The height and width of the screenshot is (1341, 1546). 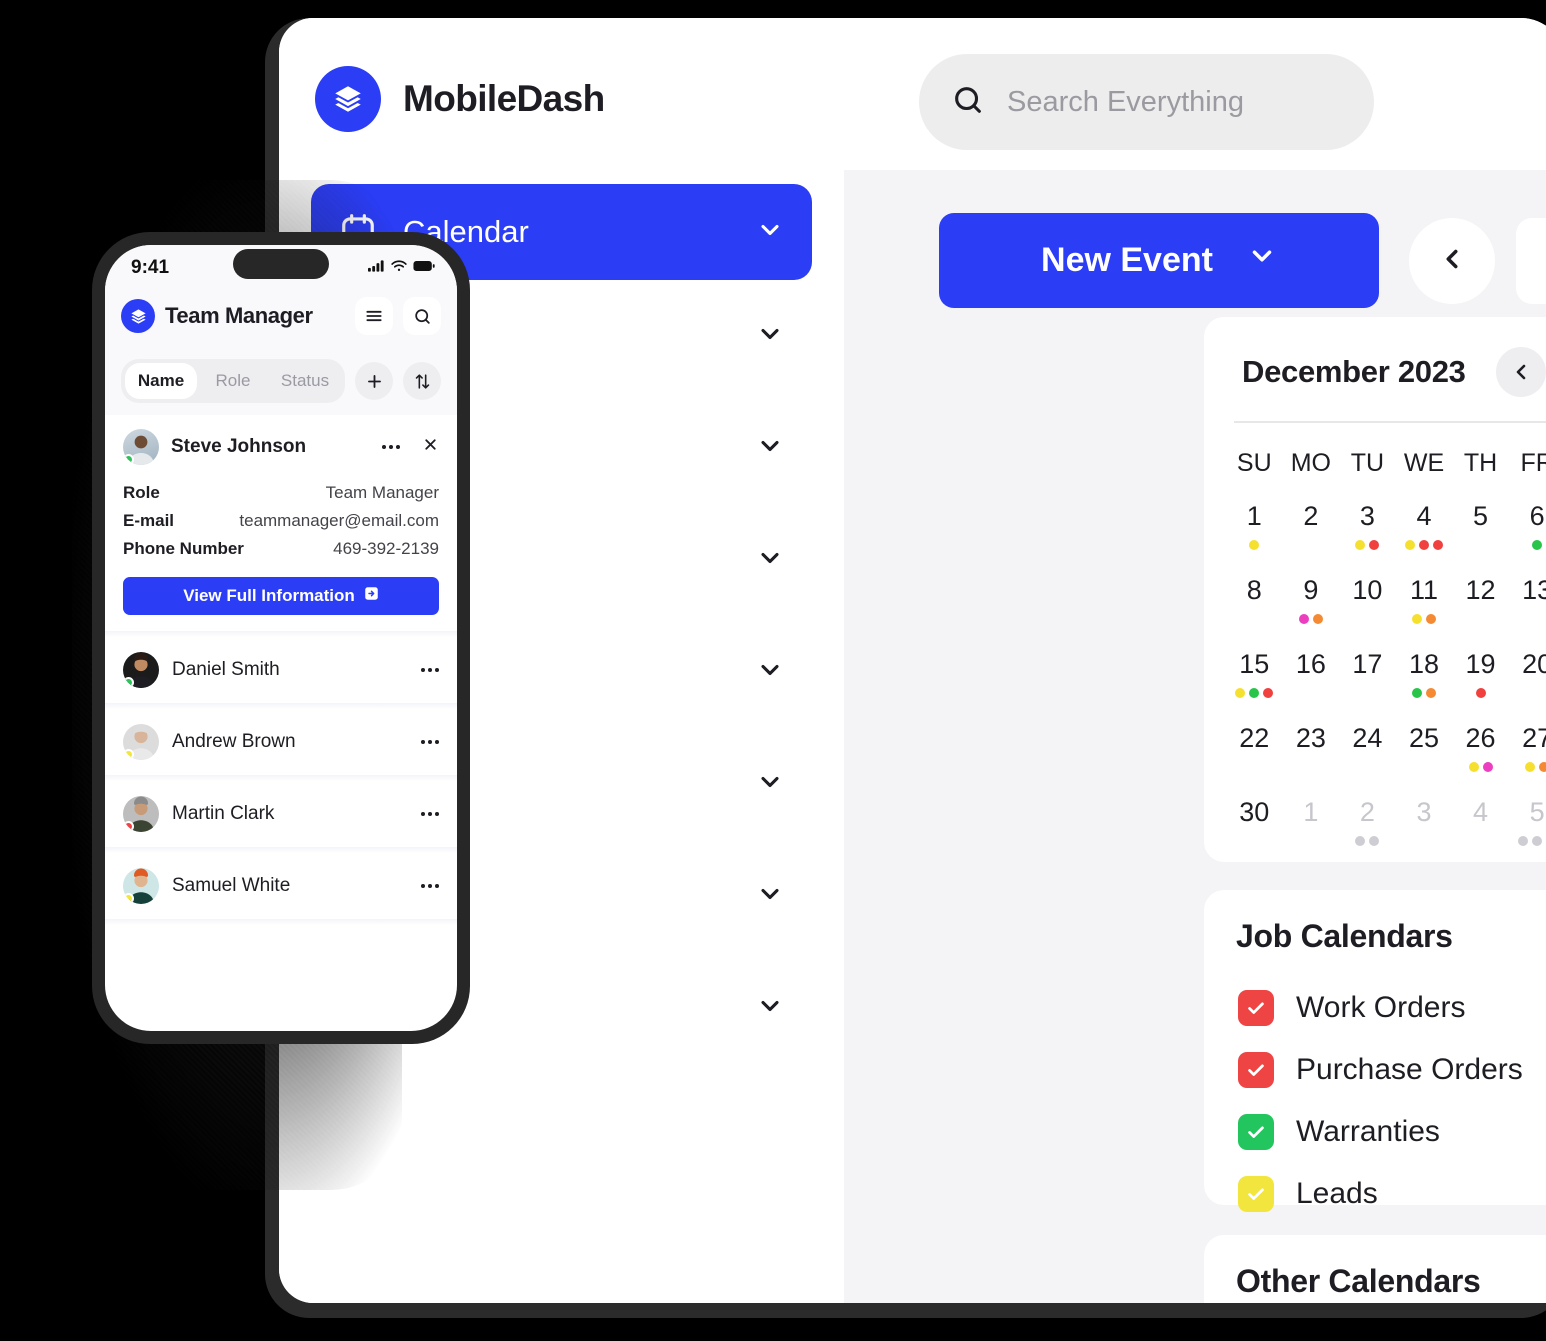 I want to click on calendar-day-6: 6, so click(x=1527, y=531).